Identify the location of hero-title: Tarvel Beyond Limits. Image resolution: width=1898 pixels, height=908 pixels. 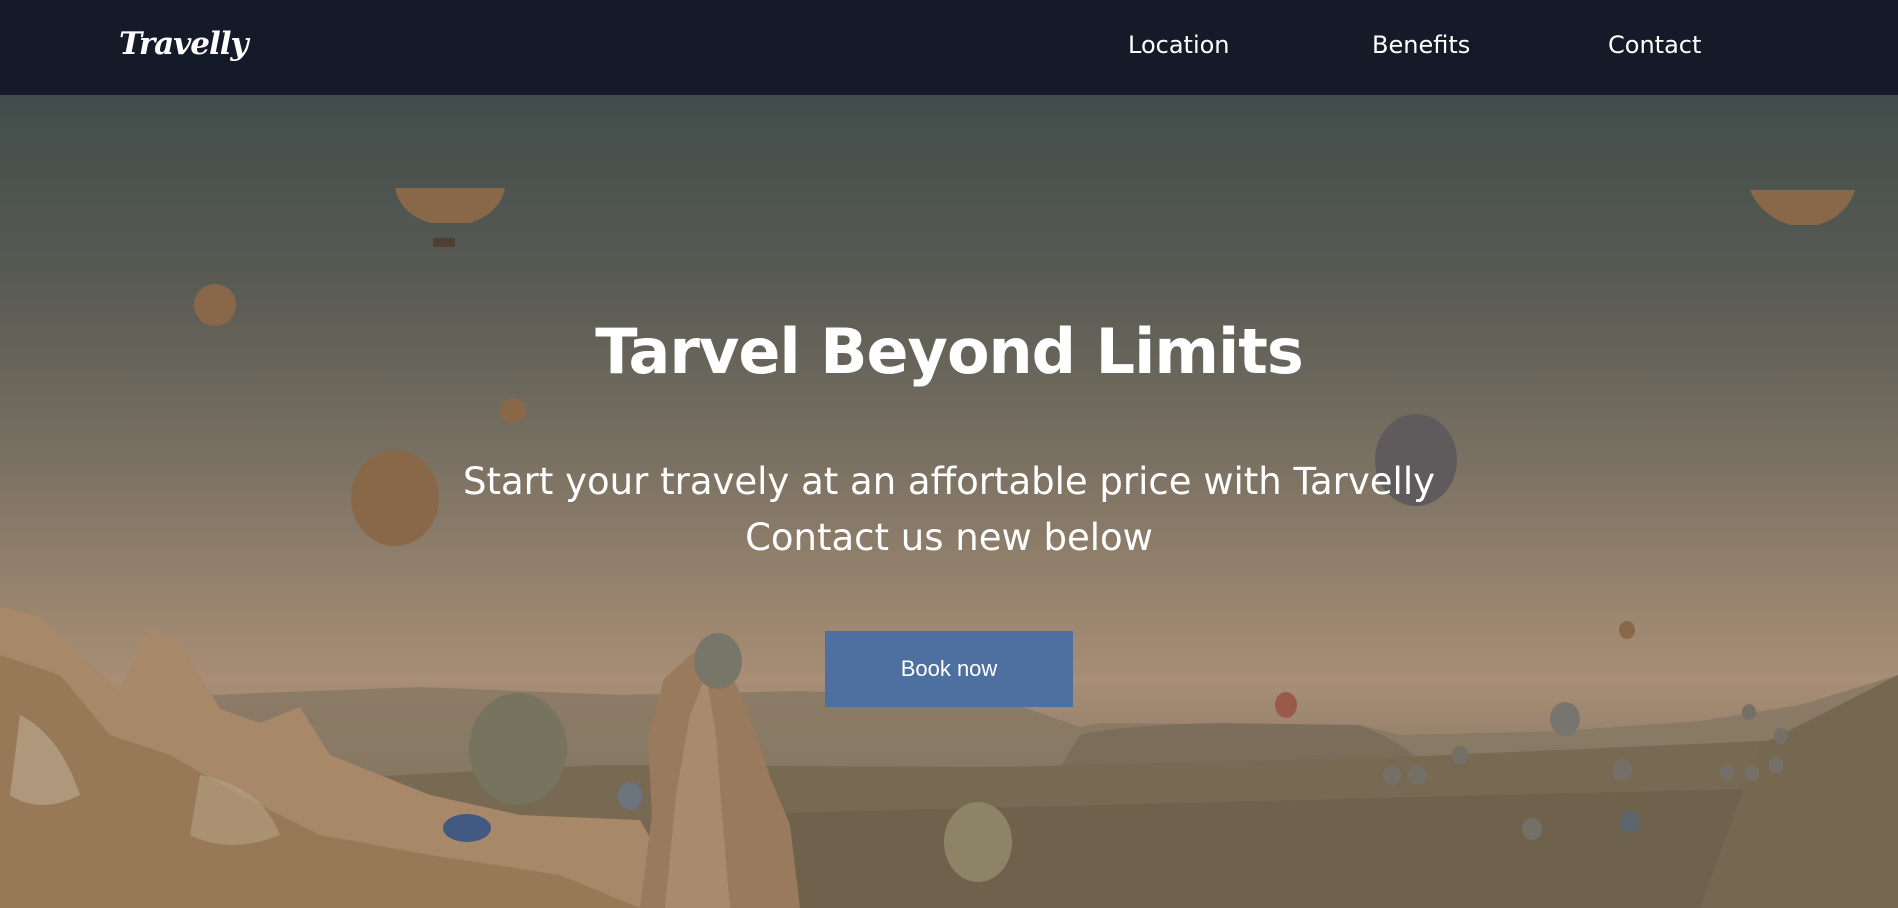
(949, 351).